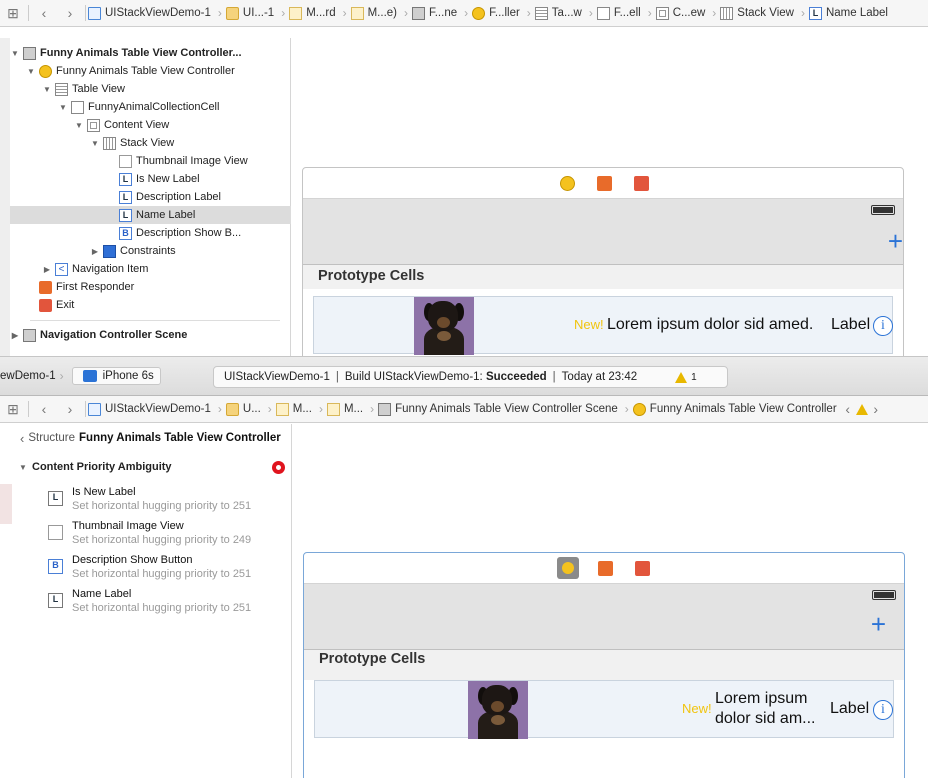 The width and height of the screenshot is (928, 778). What do you see at coordinates (116, 376) in the screenshot?
I see `device-selector: iPhone 6s` at bounding box center [116, 376].